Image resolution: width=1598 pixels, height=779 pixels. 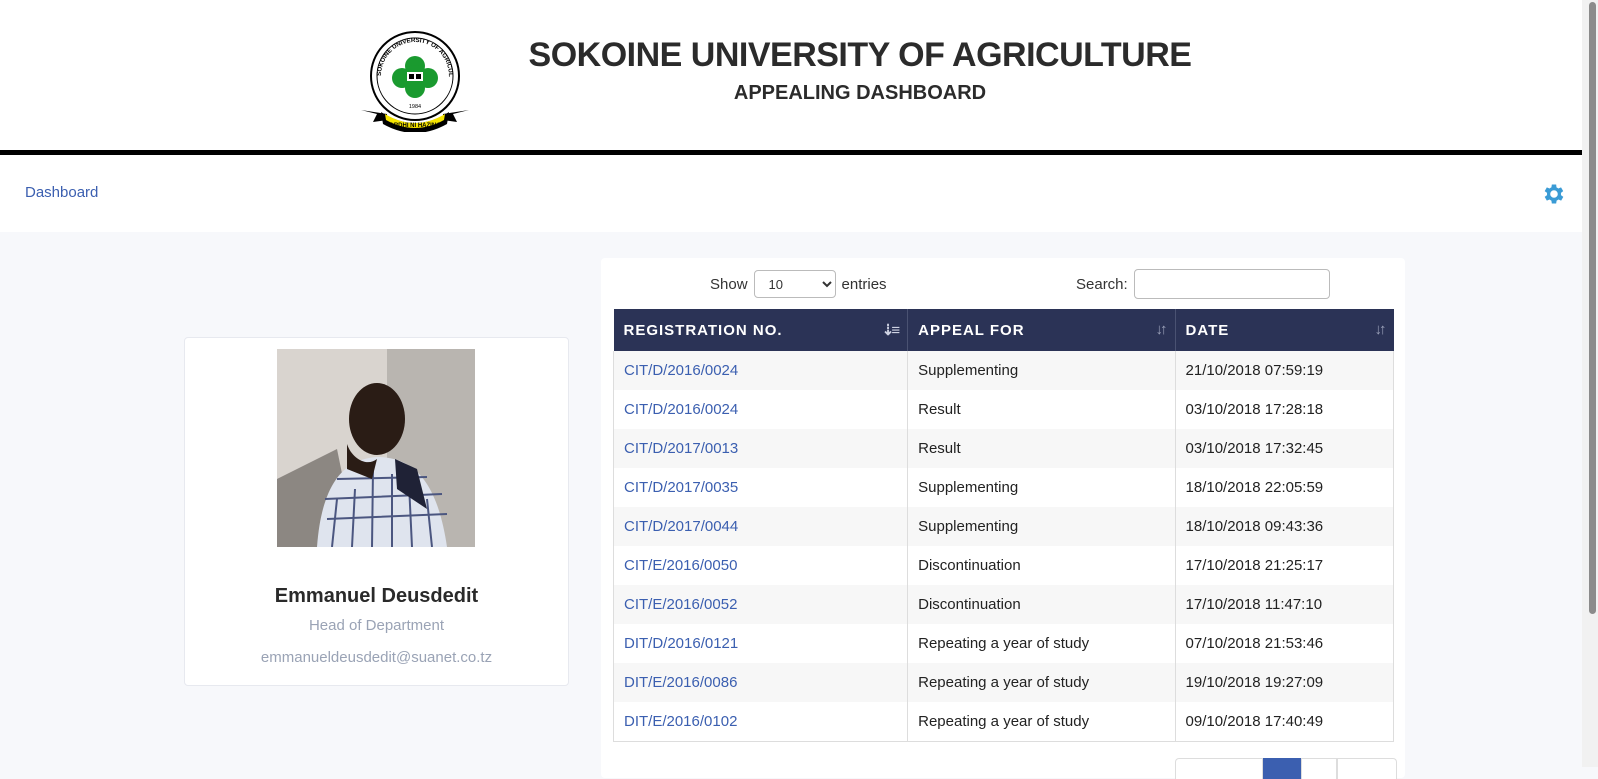 I want to click on university-title: SOKOINE UNIVERSITY OF AGRICULTURE, so click(x=860, y=55).